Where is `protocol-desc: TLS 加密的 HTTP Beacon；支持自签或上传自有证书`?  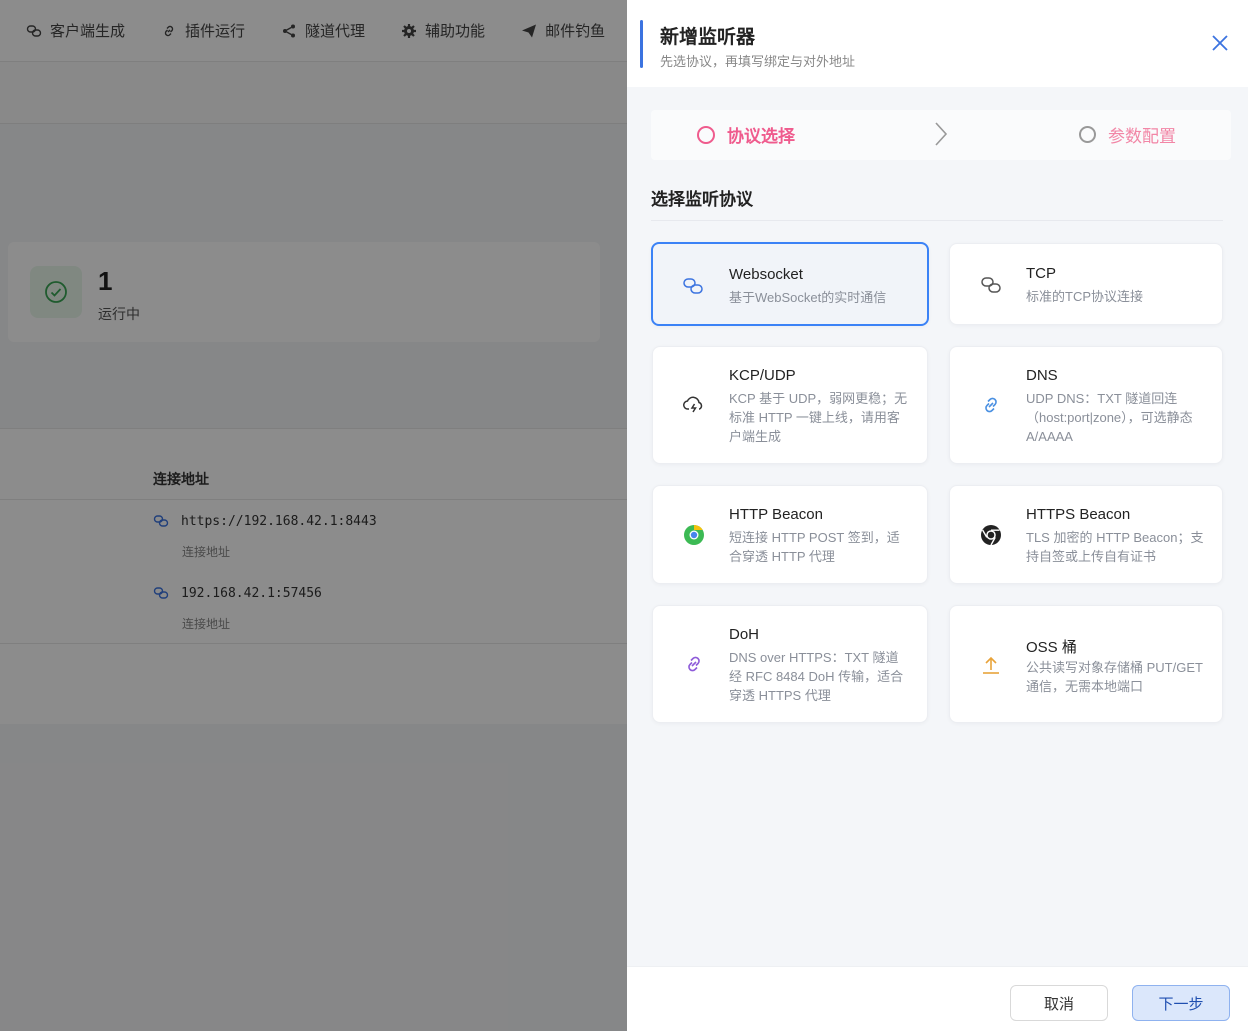 protocol-desc: TLS 加密的 HTTP Beacon；支持自签或上传自有证书 is located at coordinates (1115, 547).